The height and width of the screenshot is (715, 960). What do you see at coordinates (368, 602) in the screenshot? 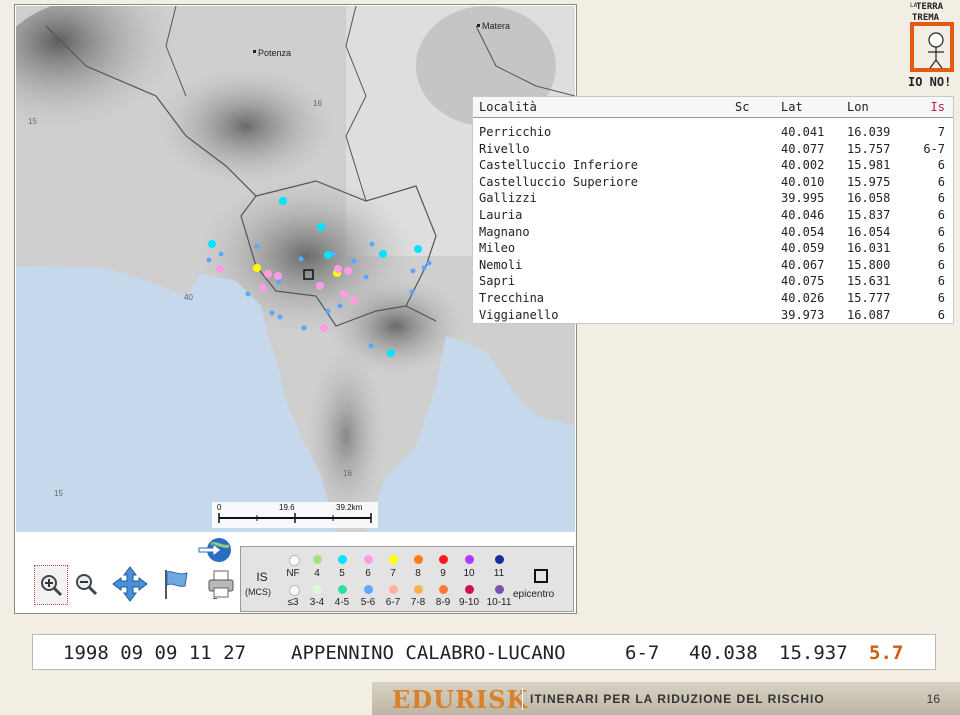
I see `legend-label-bottom: 5-6` at bounding box center [368, 602].